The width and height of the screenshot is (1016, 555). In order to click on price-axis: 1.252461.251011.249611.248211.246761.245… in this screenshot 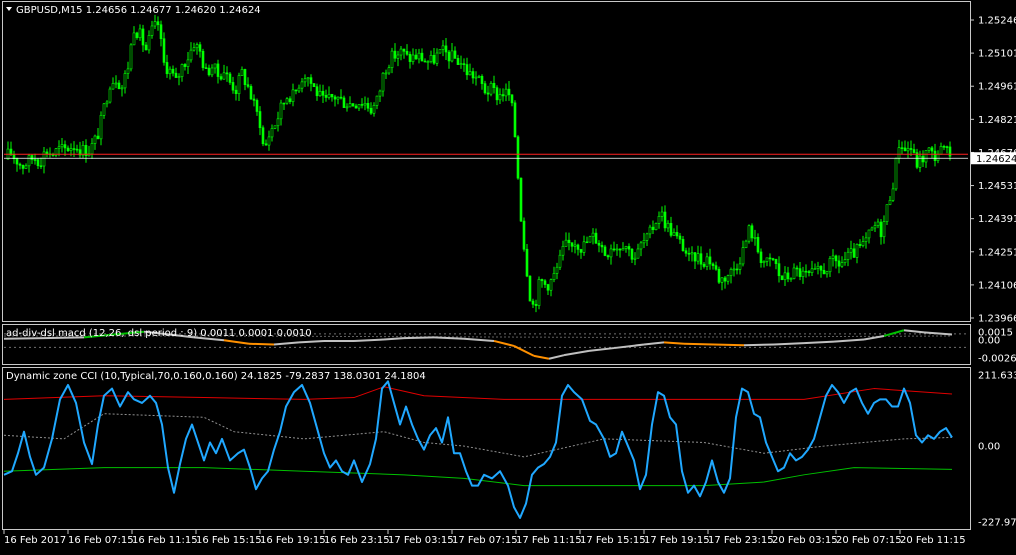, I will do `click(993, 272)`.